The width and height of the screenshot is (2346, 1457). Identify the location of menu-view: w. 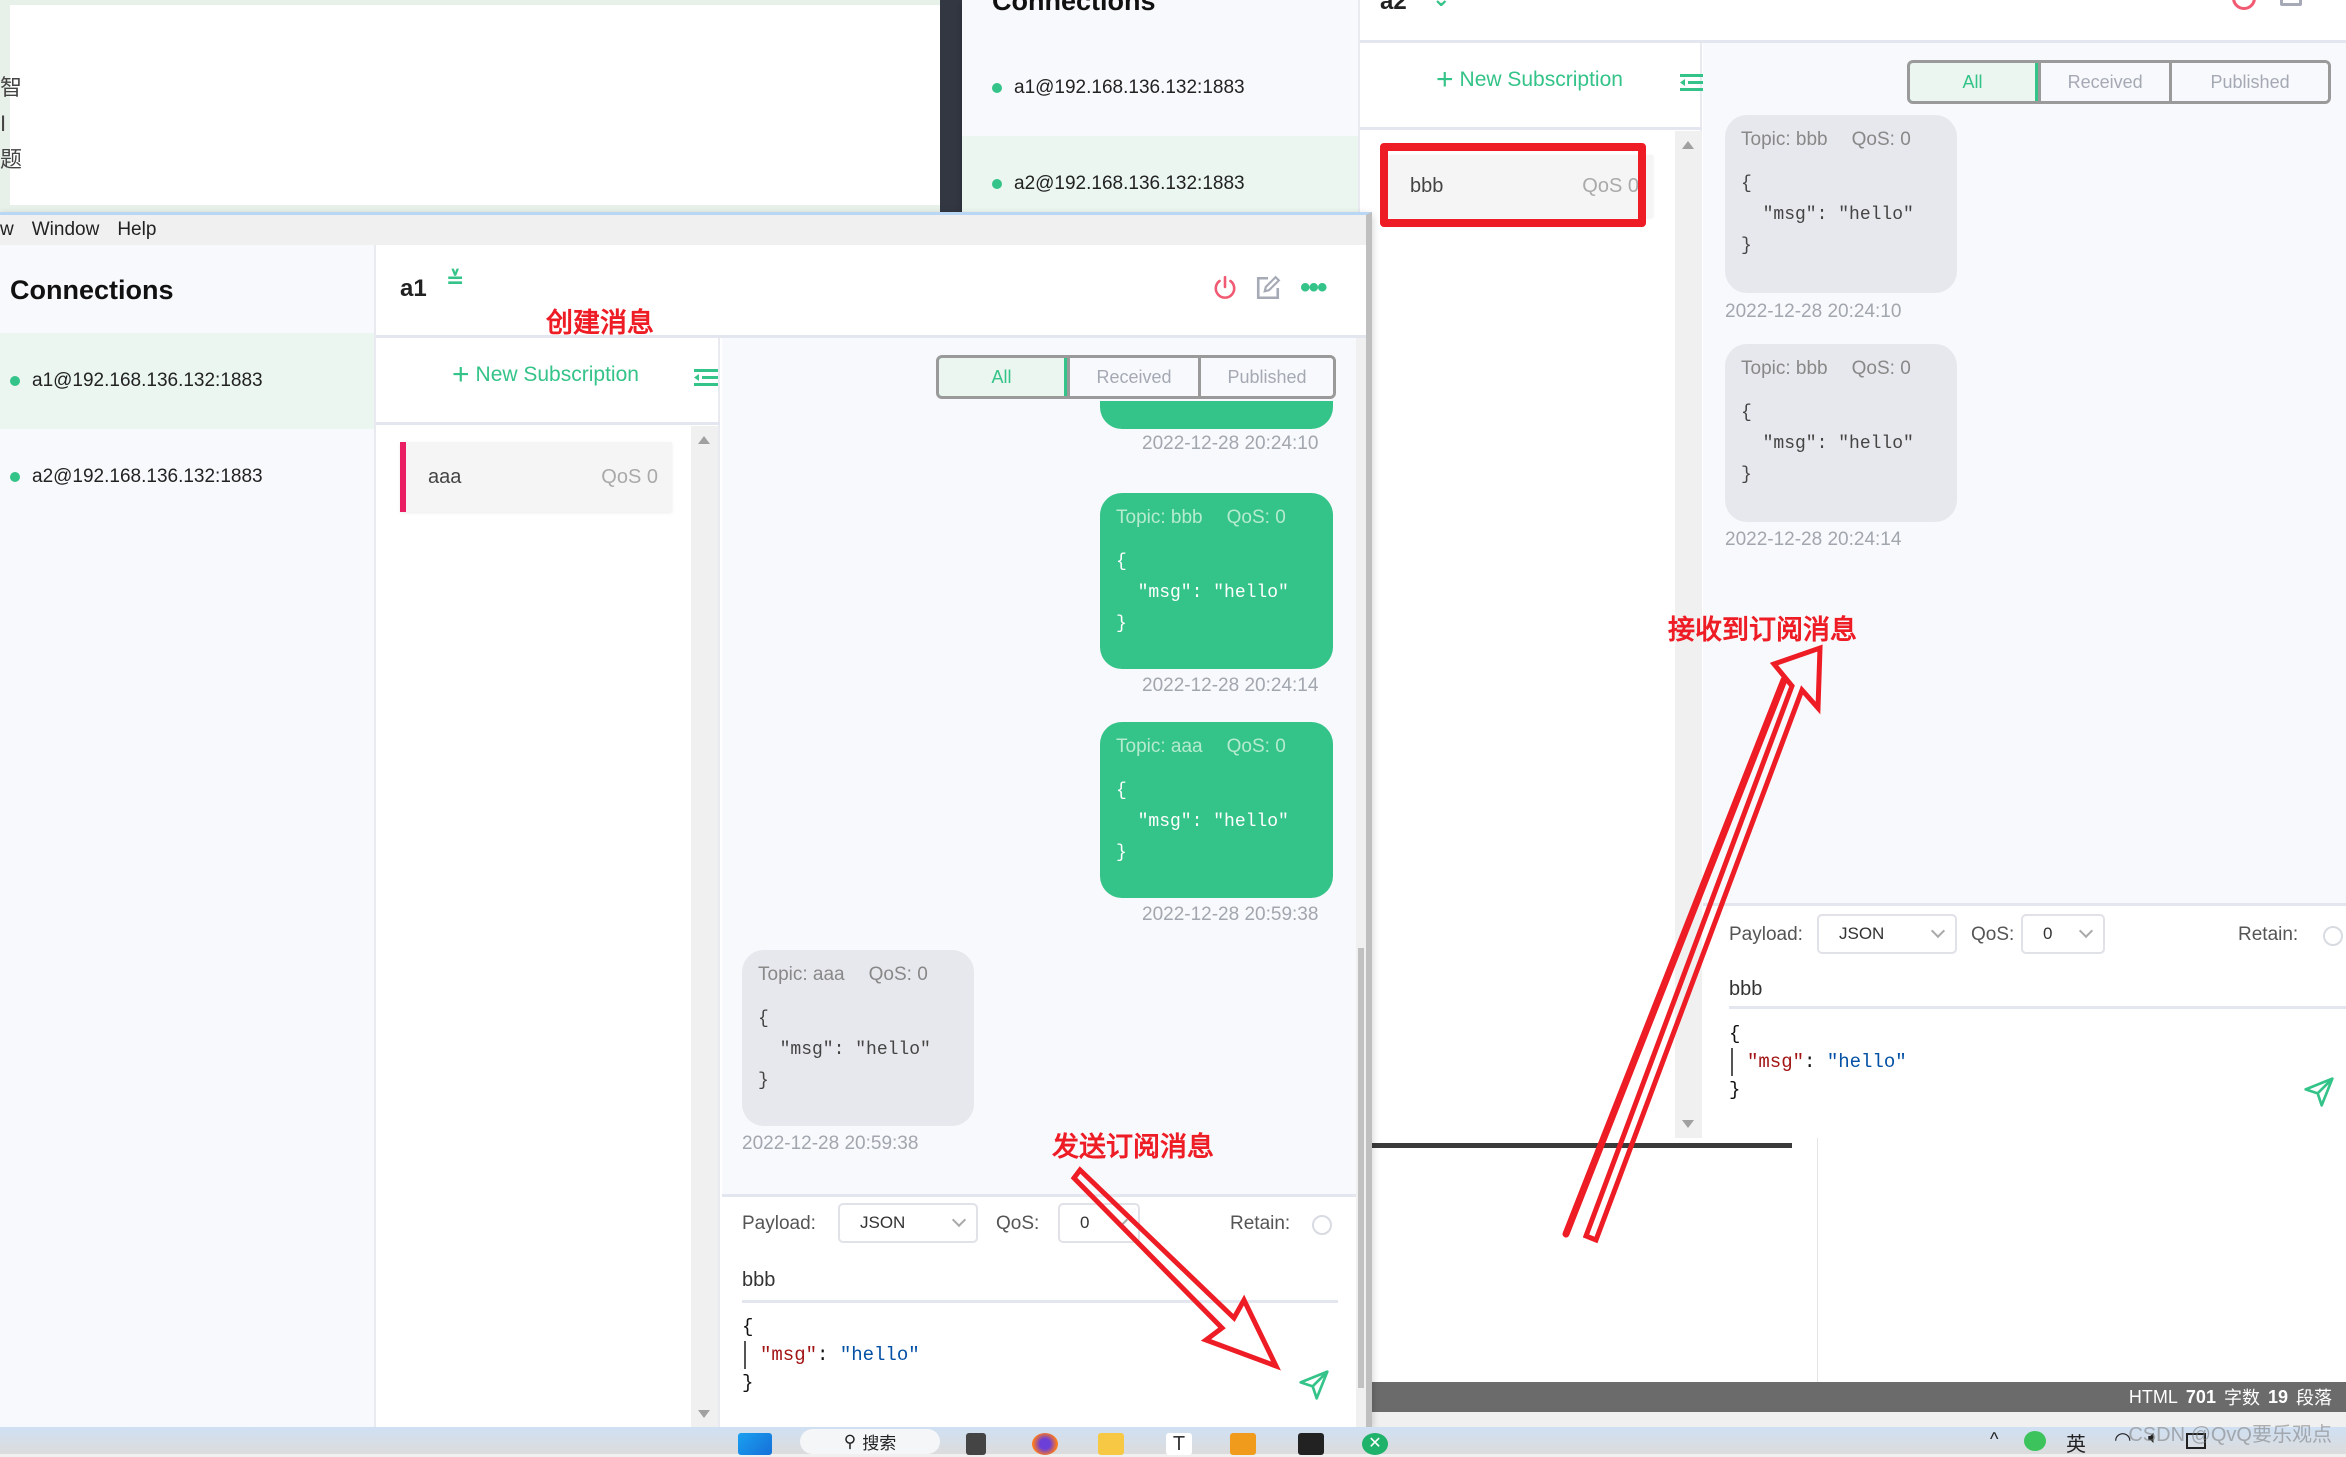
(7, 230).